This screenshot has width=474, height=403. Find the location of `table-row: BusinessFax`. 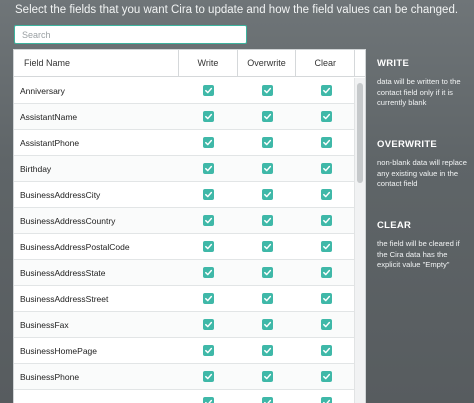

table-row: BusinessFax is located at coordinates (185, 325).